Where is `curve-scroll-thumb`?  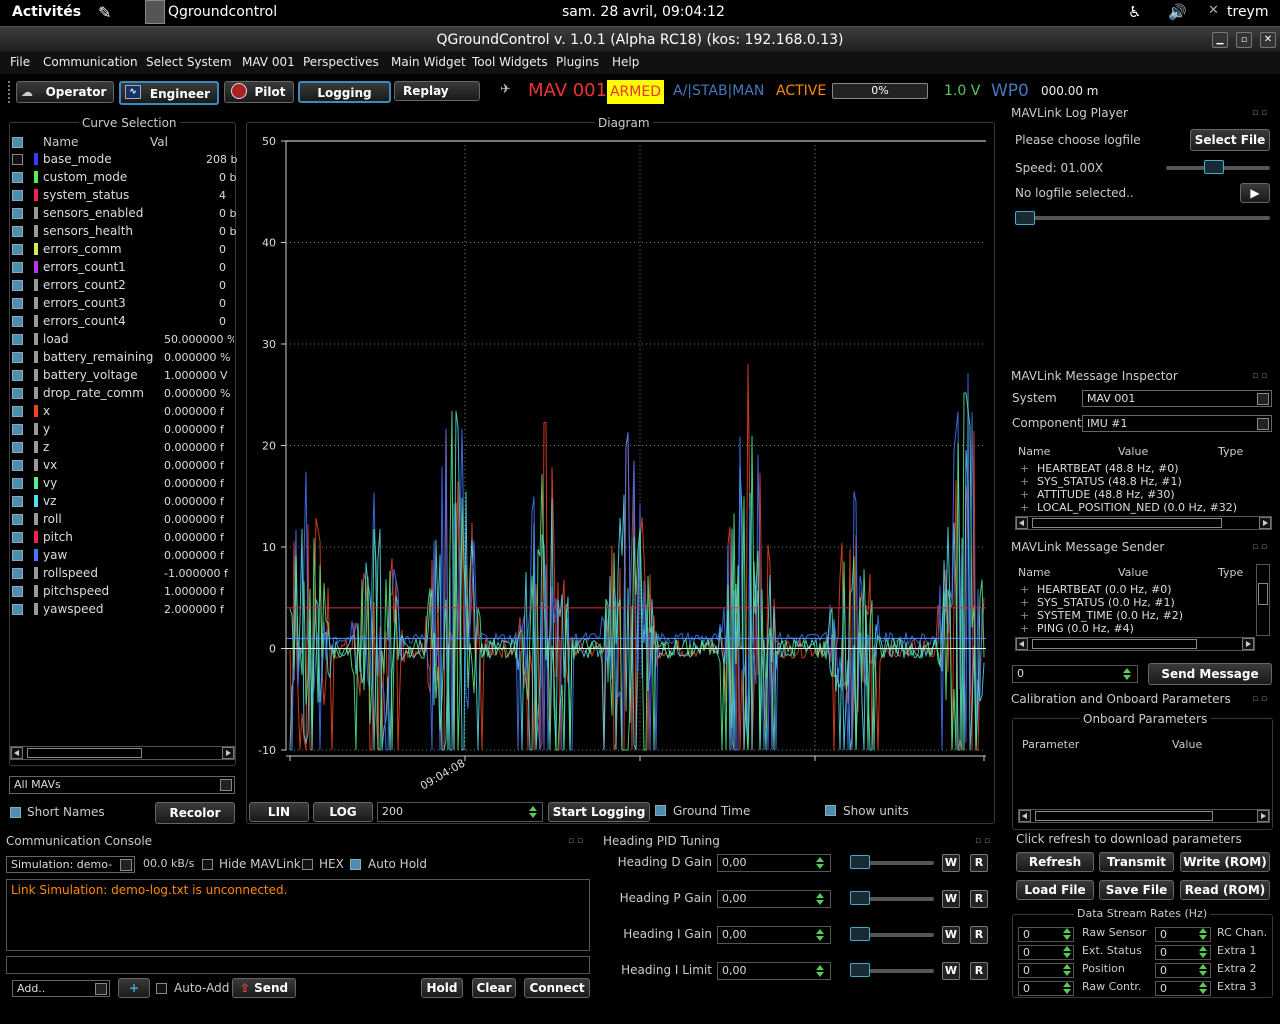 curve-scroll-thumb is located at coordinates (84, 753).